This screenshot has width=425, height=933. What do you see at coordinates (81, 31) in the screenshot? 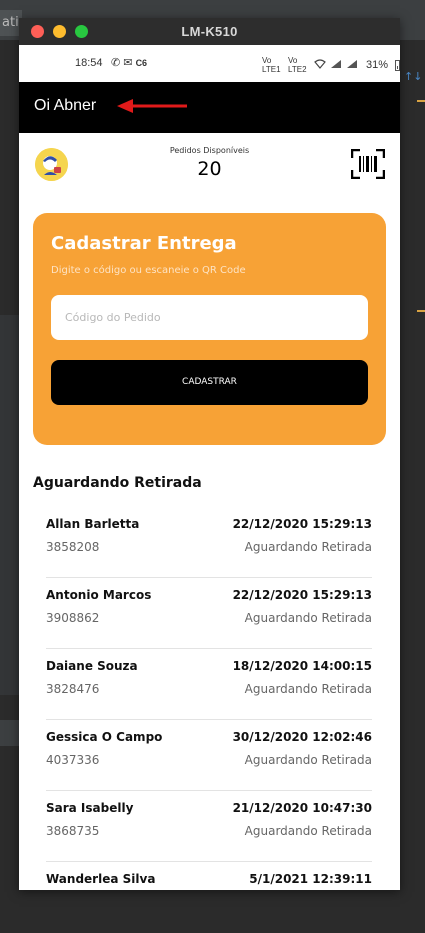
I see `maximize-window-button` at bounding box center [81, 31].